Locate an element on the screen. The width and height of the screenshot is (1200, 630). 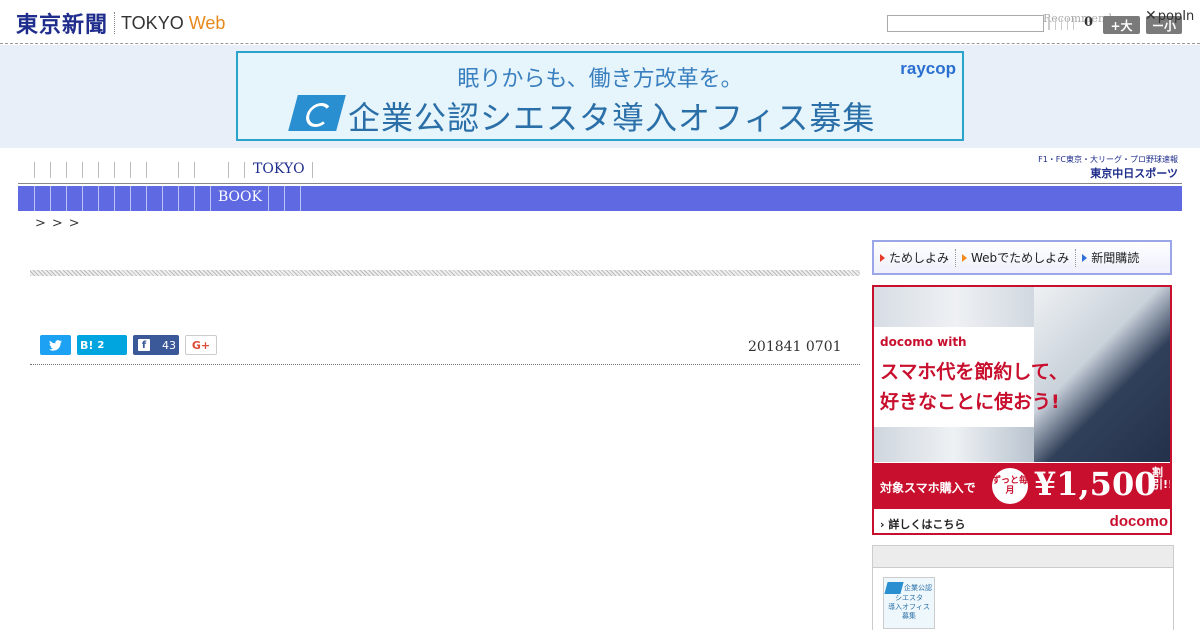
trial-read-link: ためしよみ is located at coordinates (915, 257).